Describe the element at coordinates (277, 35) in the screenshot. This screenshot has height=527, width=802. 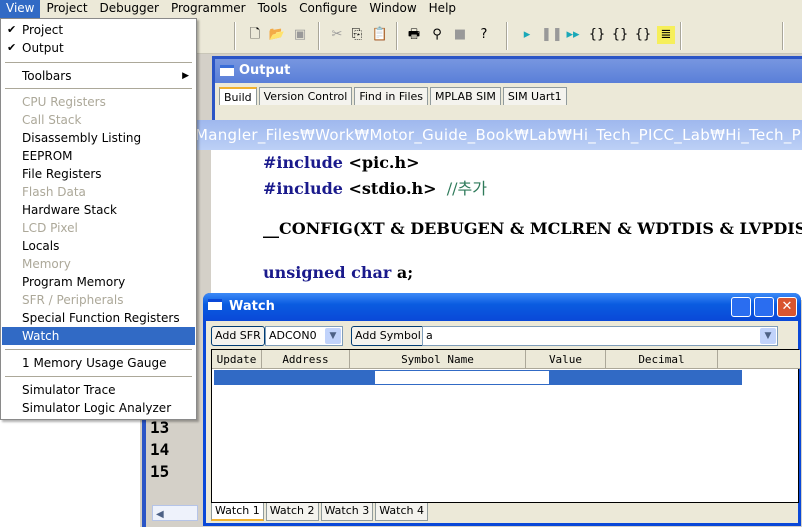
I see `open-folder-icon: 📂` at that location.